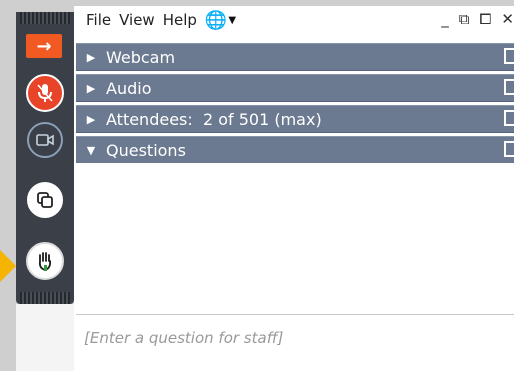 This screenshot has height=371, width=514. I want to click on section-attendees-header: ▶ Attendees: 2 of 501 (max), so click(295, 119).